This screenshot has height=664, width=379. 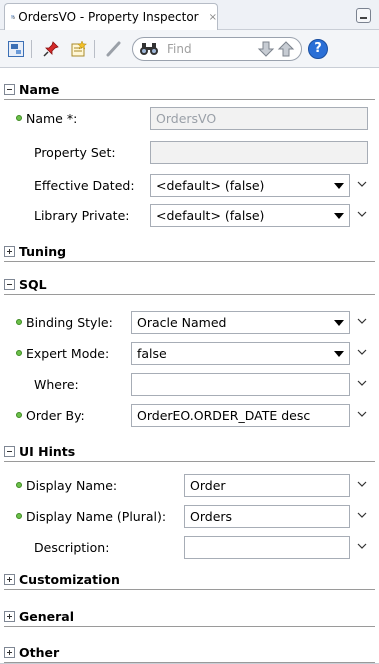 I want to click on property-row-where: Where:, so click(x=189, y=384).